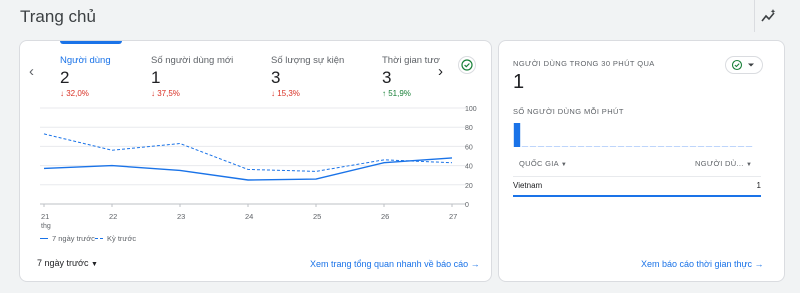 Image resolution: width=800 pixels, height=293 pixels. Describe the element at coordinates (67, 238) in the screenshot. I see `legend-item-current: 7 ngày trước` at that location.